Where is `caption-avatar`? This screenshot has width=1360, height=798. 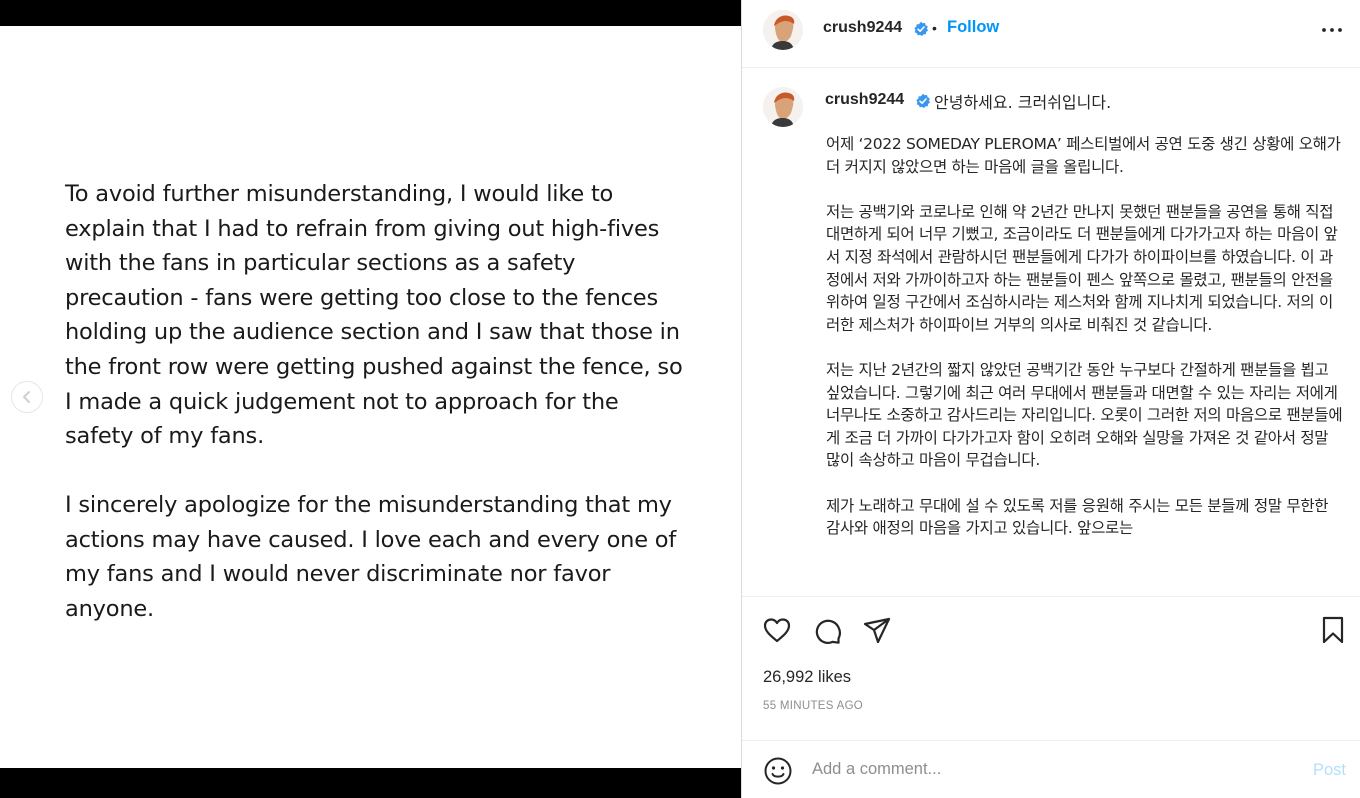
caption-avatar is located at coordinates (783, 107).